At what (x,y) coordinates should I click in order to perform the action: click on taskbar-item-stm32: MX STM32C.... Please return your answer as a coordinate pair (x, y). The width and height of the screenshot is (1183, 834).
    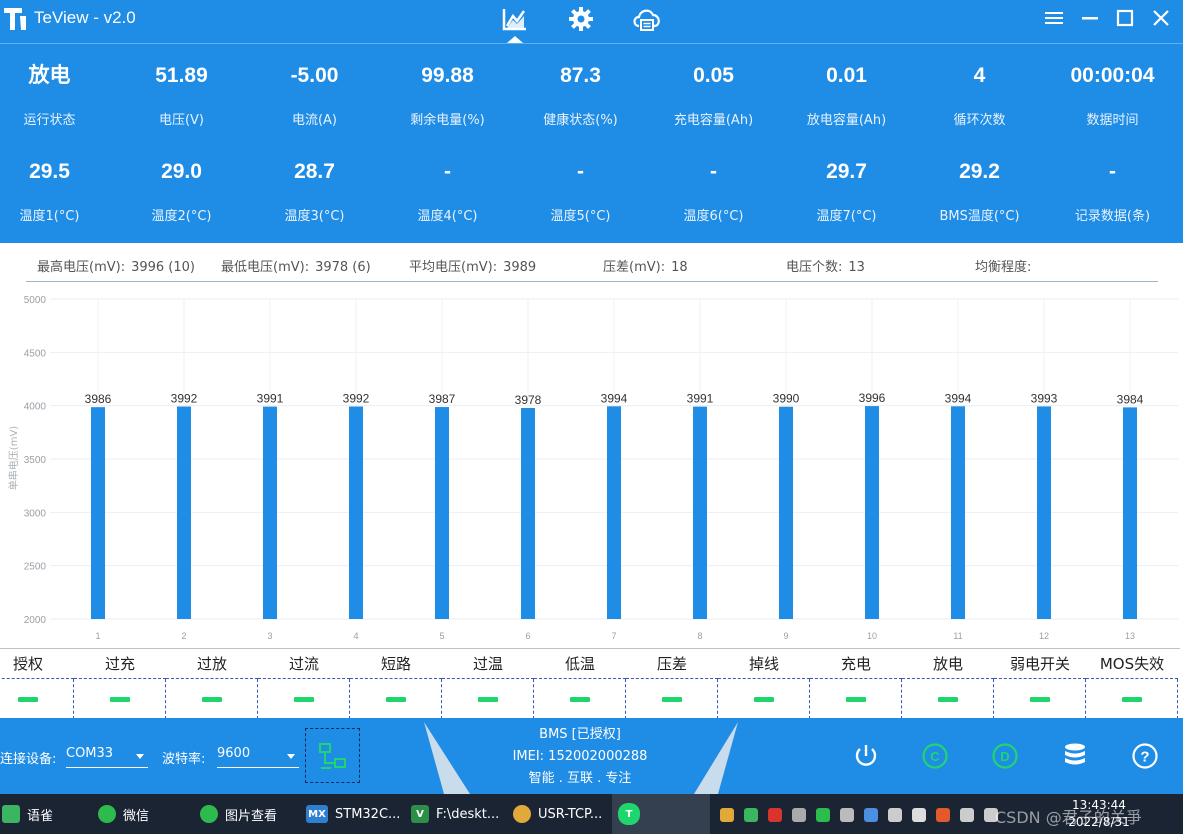
    Looking at the image, I should click on (353, 814).